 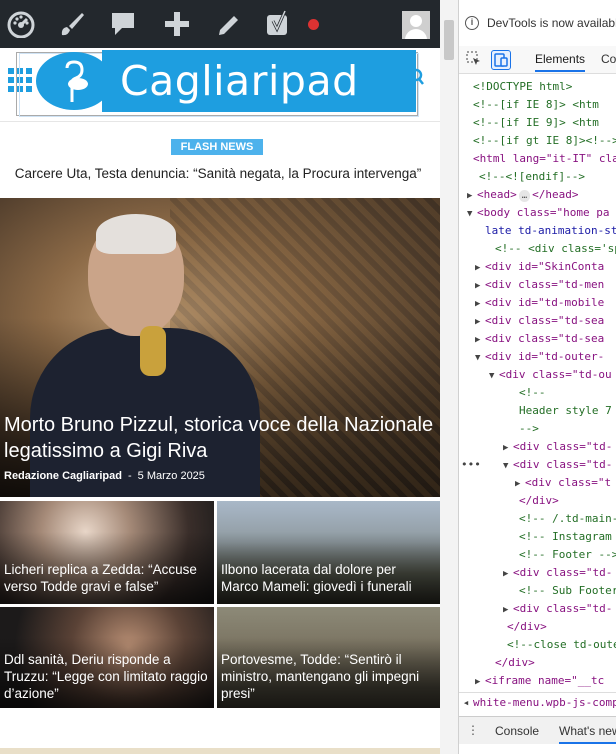 I want to click on dom-node-line: <!-- <div class='sp, so click(x=555, y=249).